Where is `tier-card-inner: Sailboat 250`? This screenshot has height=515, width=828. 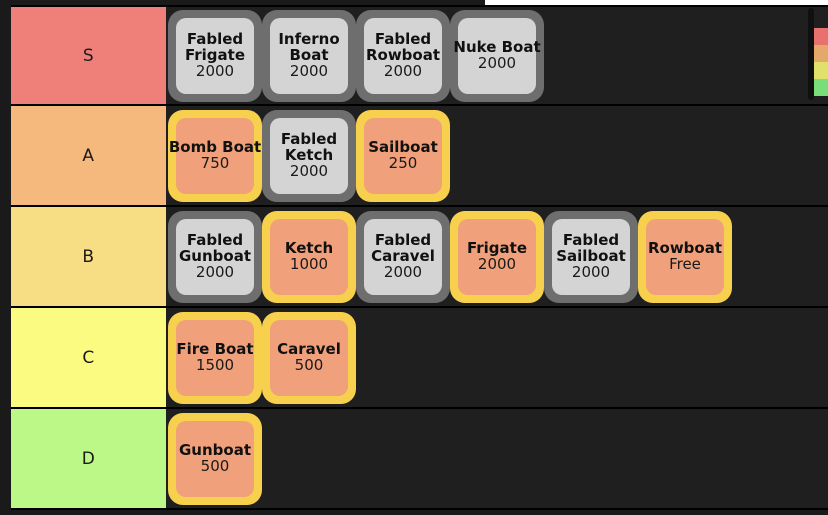
tier-card-inner: Sailboat 250 is located at coordinates (403, 155).